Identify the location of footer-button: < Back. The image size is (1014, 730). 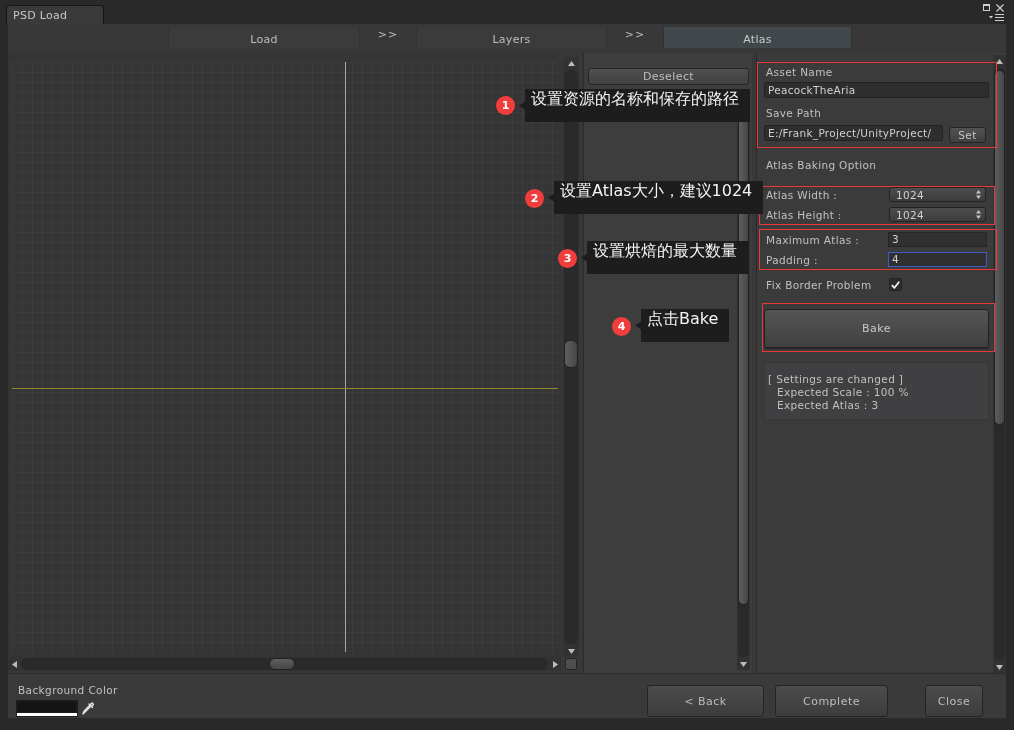
(705, 701).